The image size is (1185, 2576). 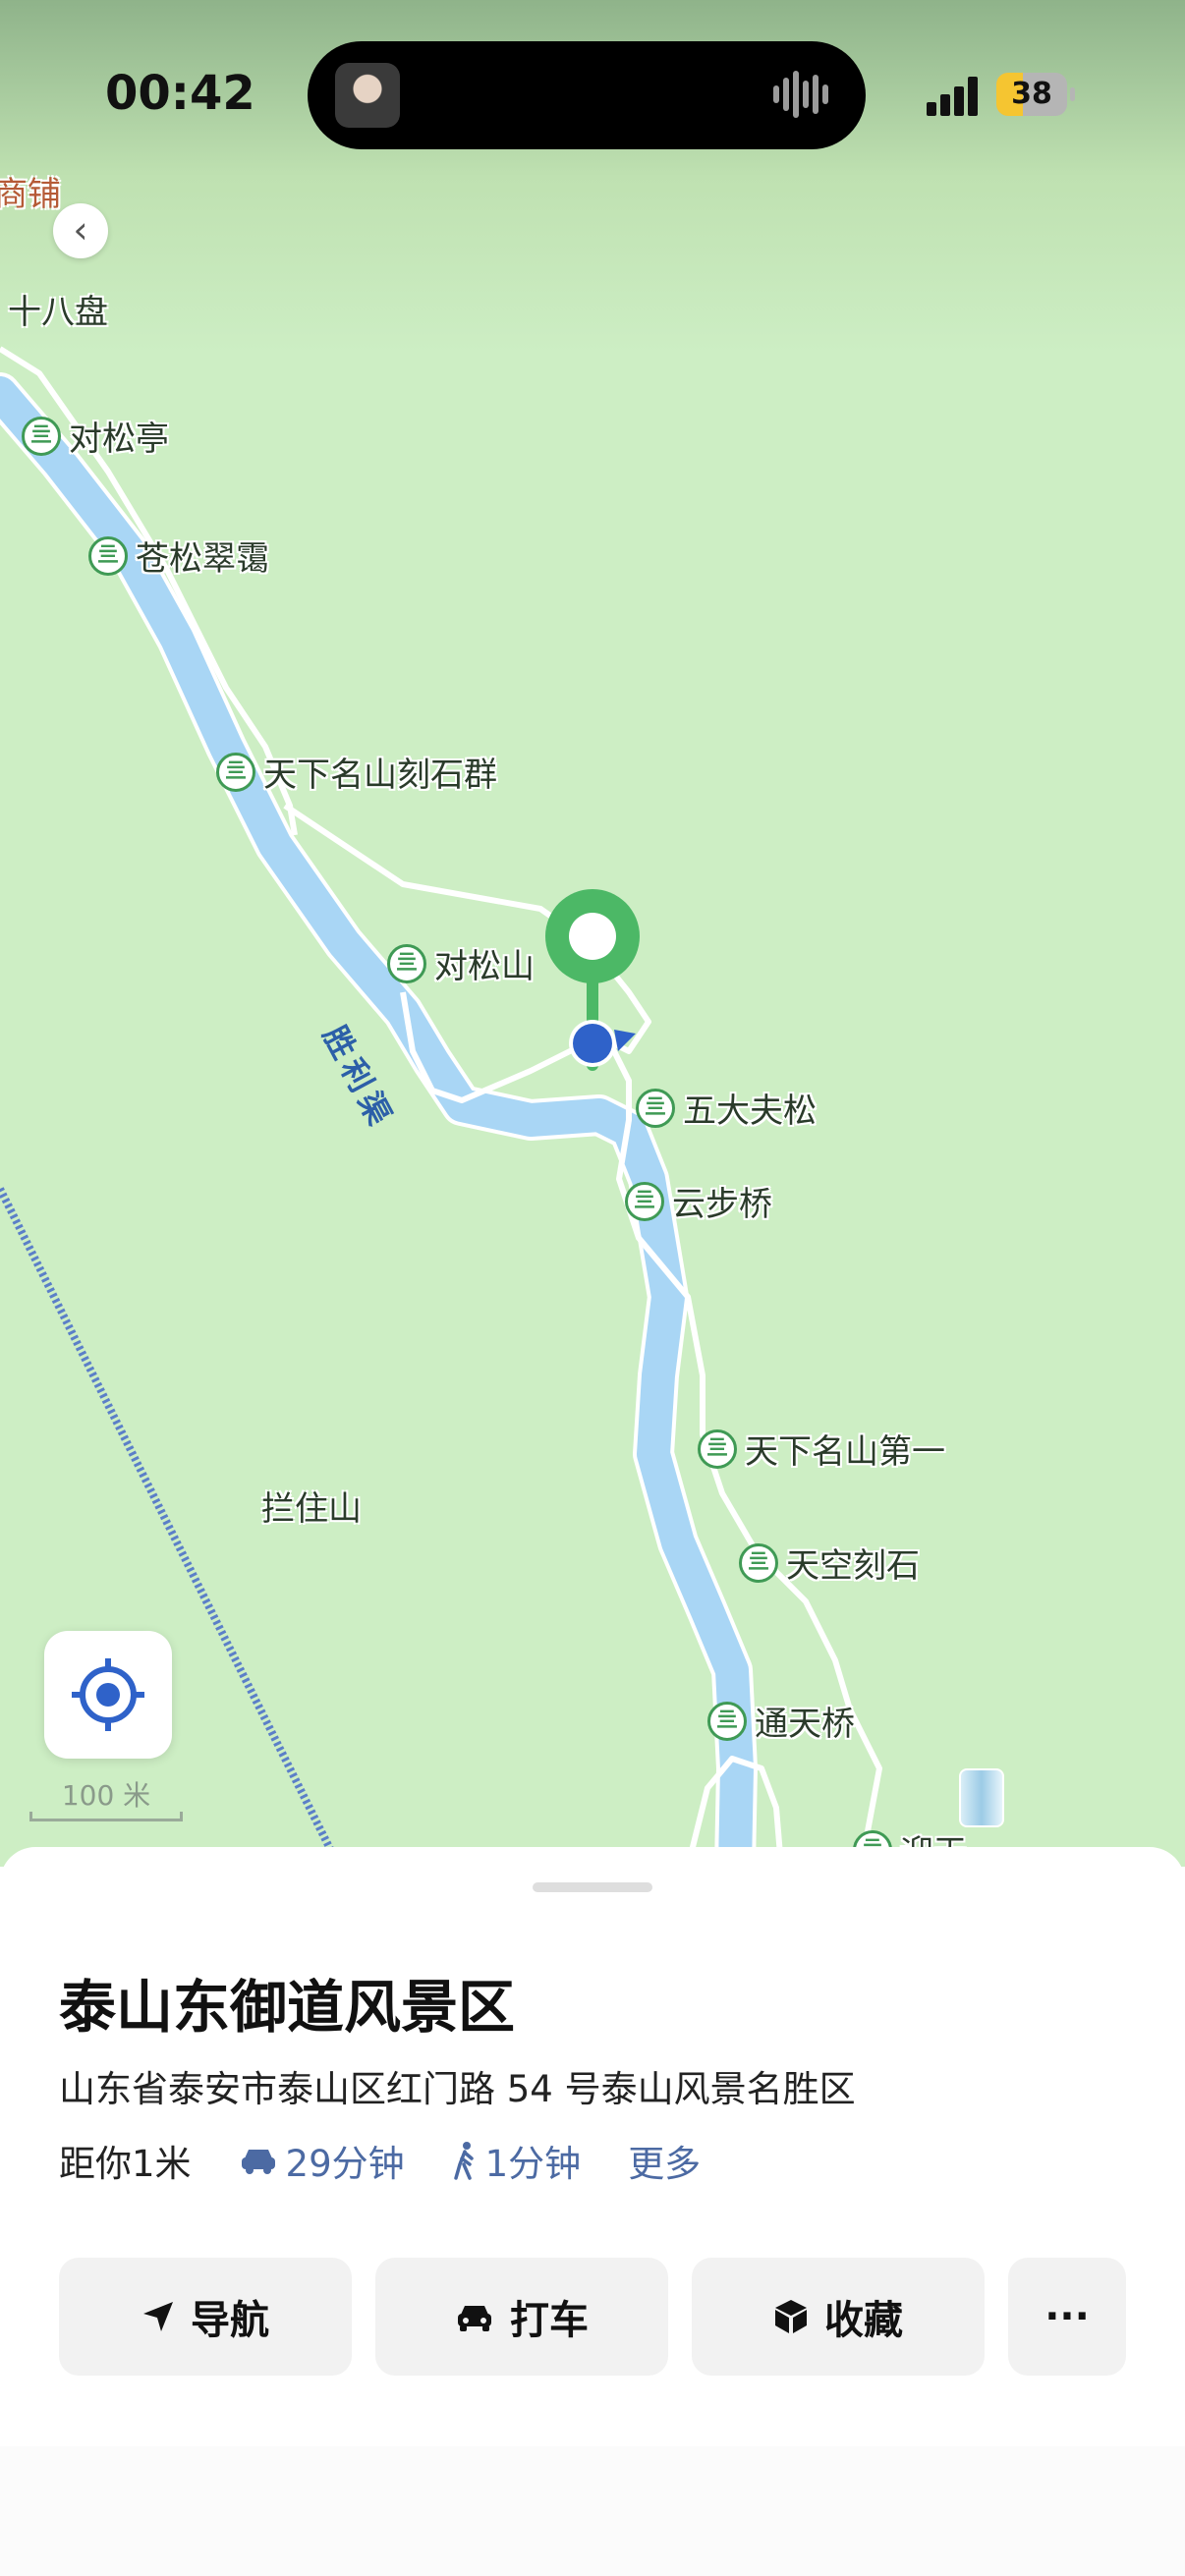 What do you see at coordinates (839, 2317) in the screenshot?
I see `favorite-button: 收藏` at bounding box center [839, 2317].